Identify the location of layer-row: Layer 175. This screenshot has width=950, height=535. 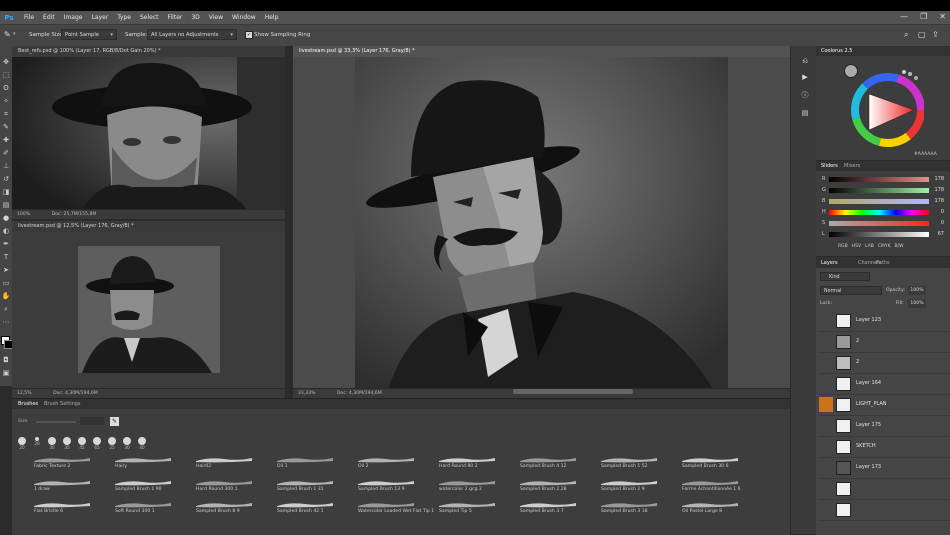
(884, 426).